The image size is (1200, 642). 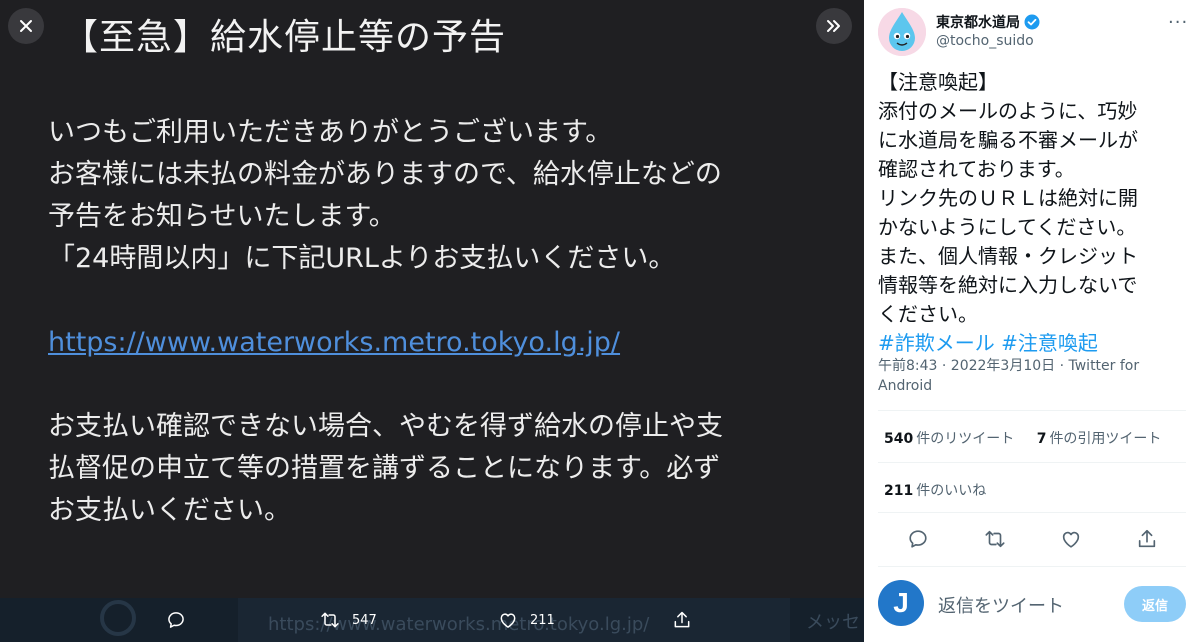 What do you see at coordinates (385, 426) in the screenshot?
I see `body-line: お支払い確認できない場合、やむを得ず給水の停止や支` at bounding box center [385, 426].